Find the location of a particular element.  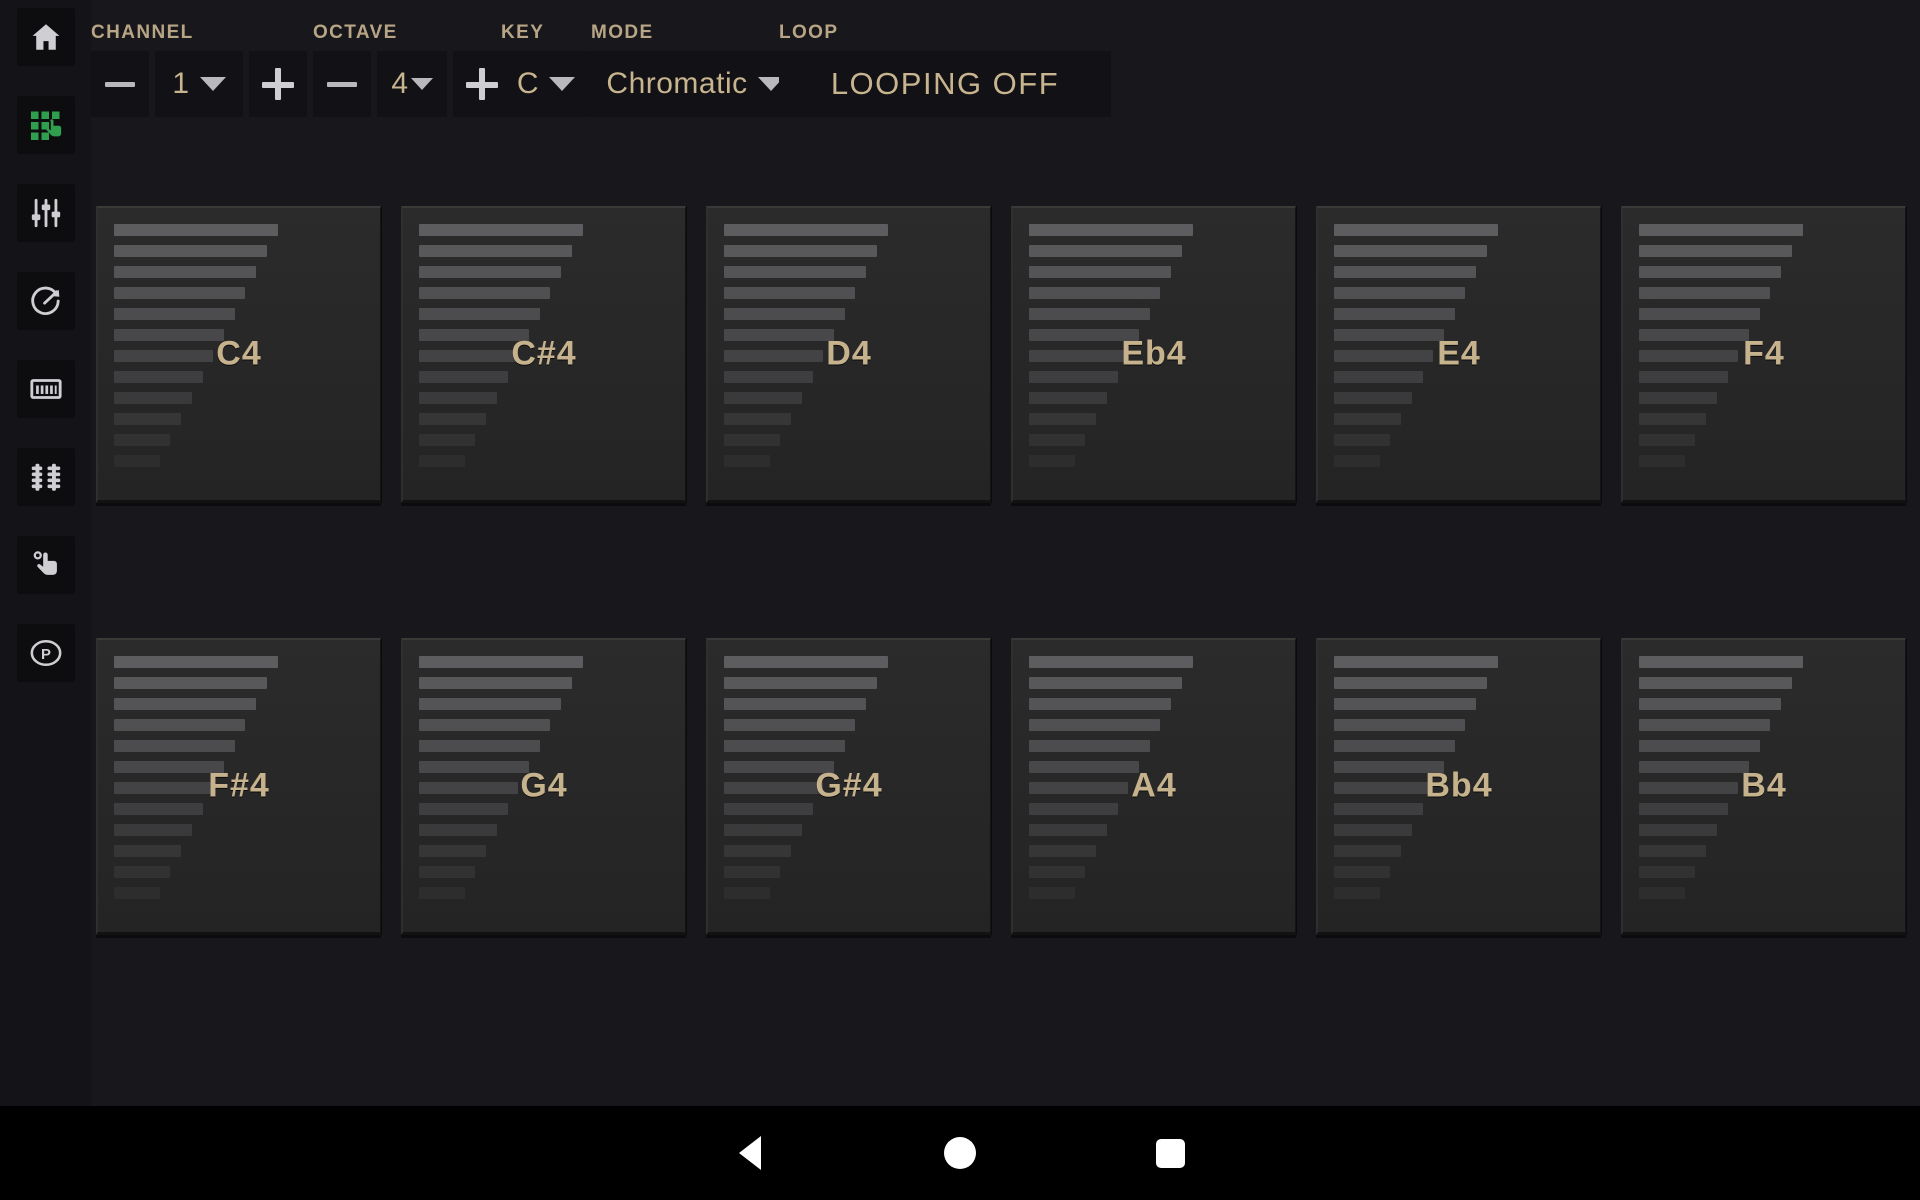

sidebar-item-pads is located at coordinates (45, 125).